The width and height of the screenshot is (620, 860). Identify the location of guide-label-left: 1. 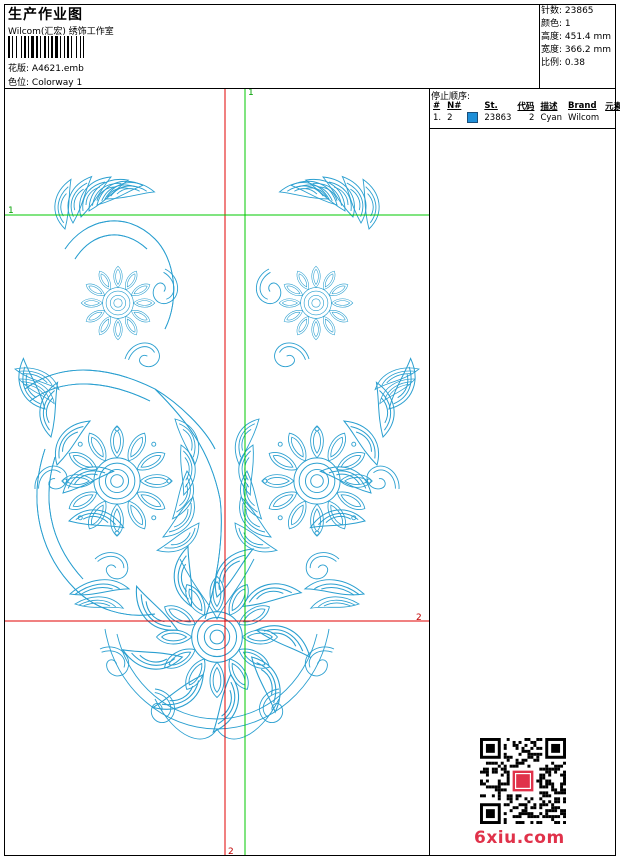
(11, 211).